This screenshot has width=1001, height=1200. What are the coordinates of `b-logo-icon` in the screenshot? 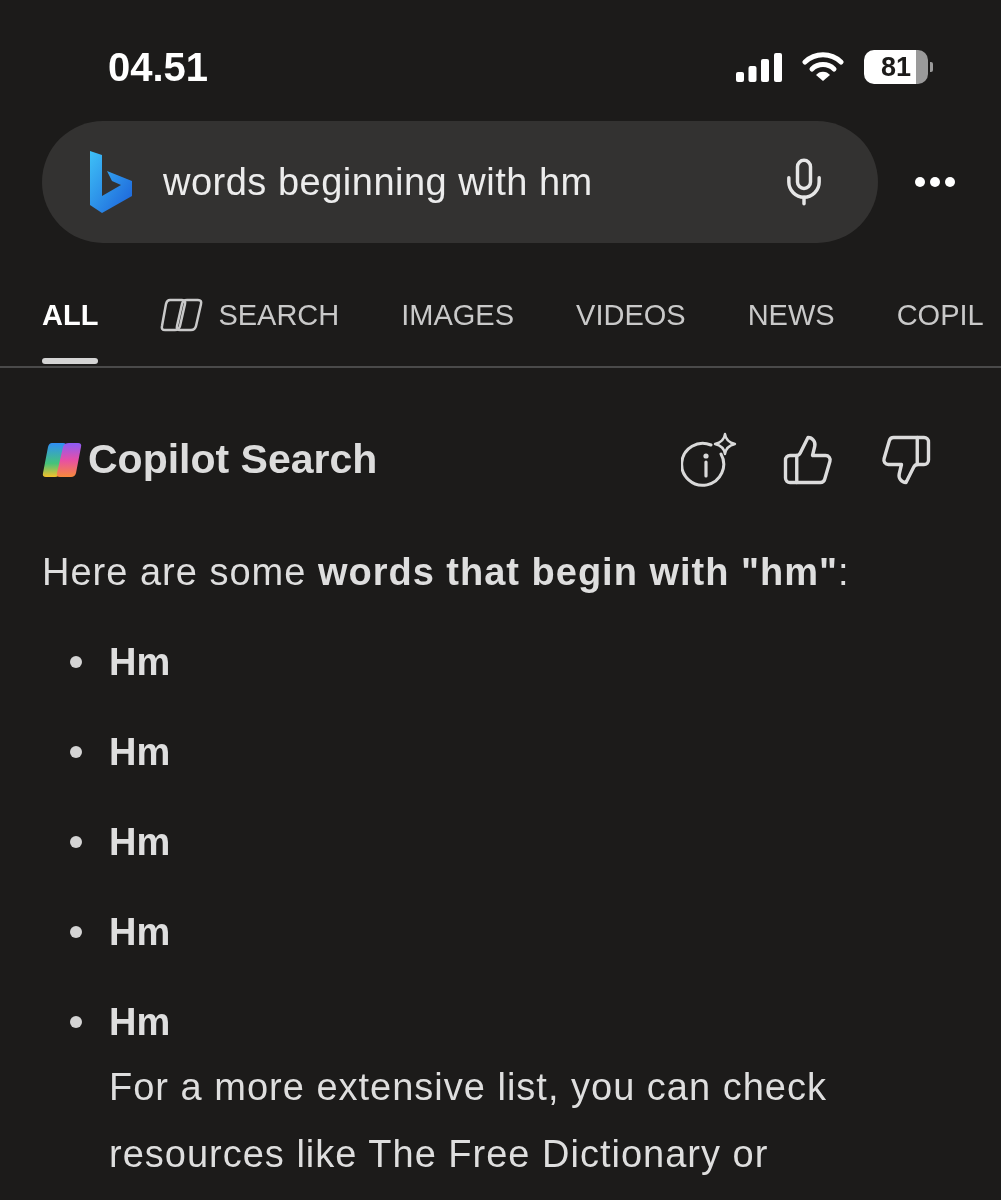 It's located at (111, 182).